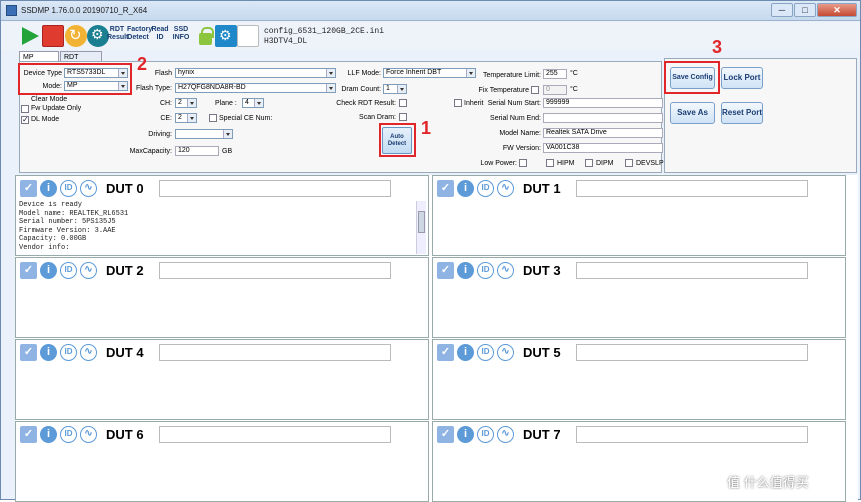 Image resolution: width=861 pixels, height=502 pixels. Describe the element at coordinates (25, 109) in the screenshot. I see `fw-update-only-checkbox` at that location.